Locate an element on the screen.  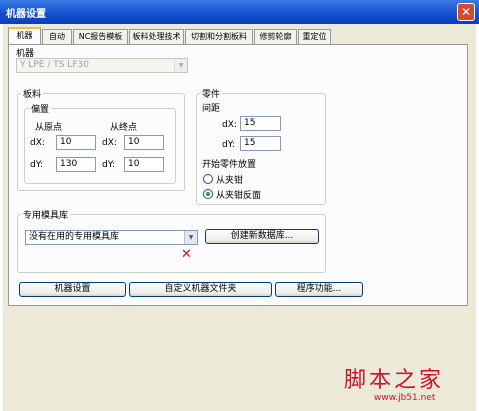
origin-dy-input: 130 is located at coordinates (76, 164).